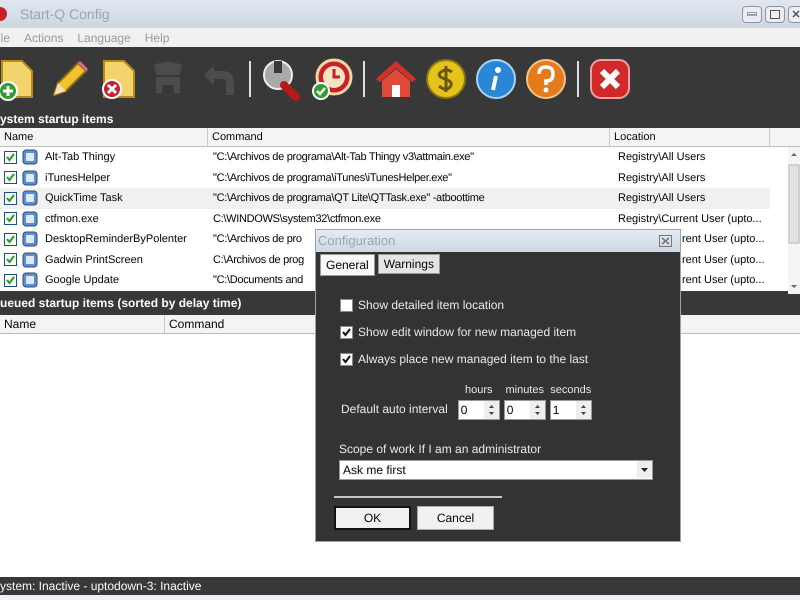 The image size is (800, 600). I want to click on table-cell: "C:\Archivos de pro, so click(257, 239).